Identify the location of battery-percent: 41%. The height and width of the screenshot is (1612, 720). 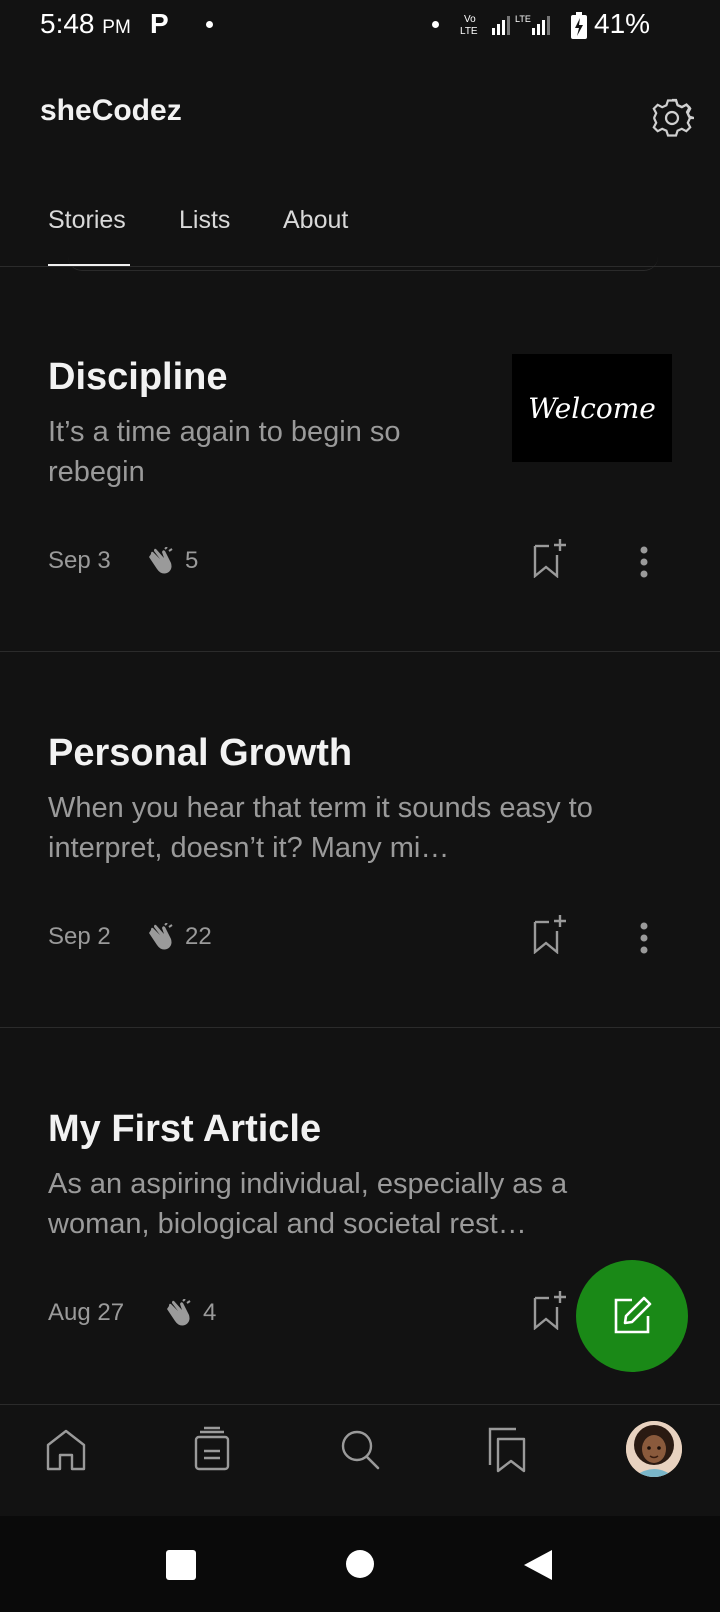
(622, 23).